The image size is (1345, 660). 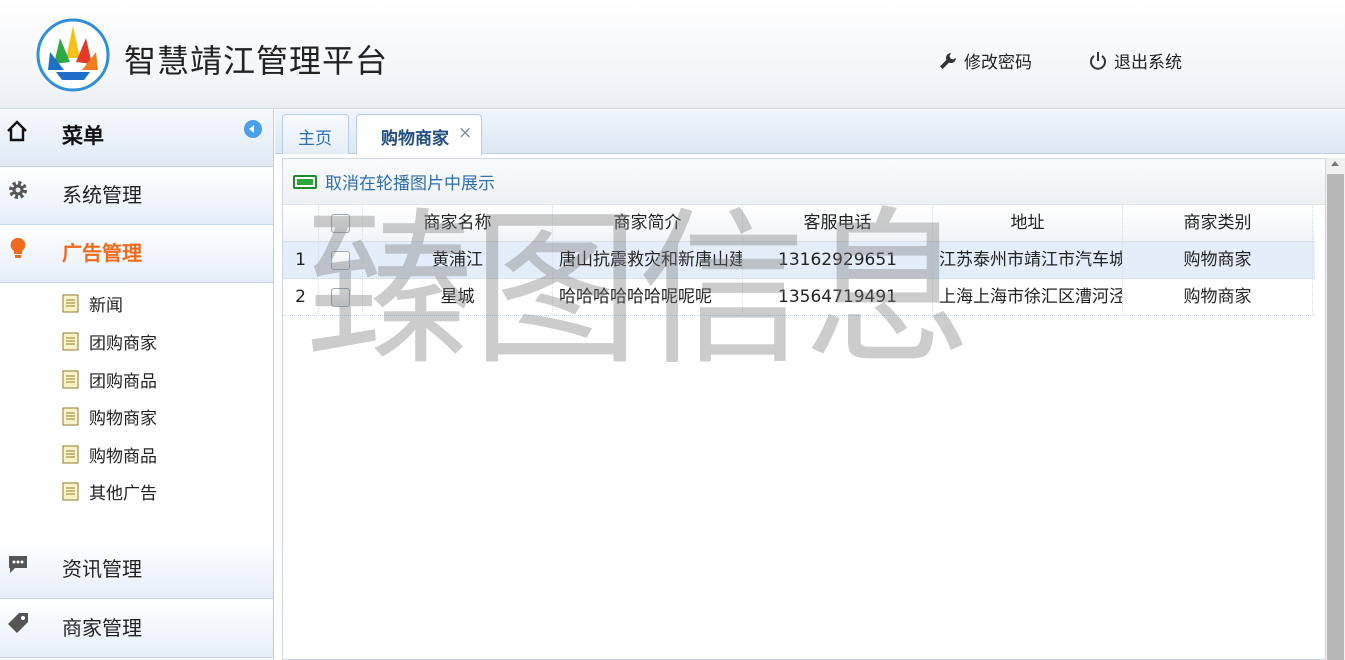 I want to click on tab-bar: 主页 购物商家 ×, so click(x=810, y=132).